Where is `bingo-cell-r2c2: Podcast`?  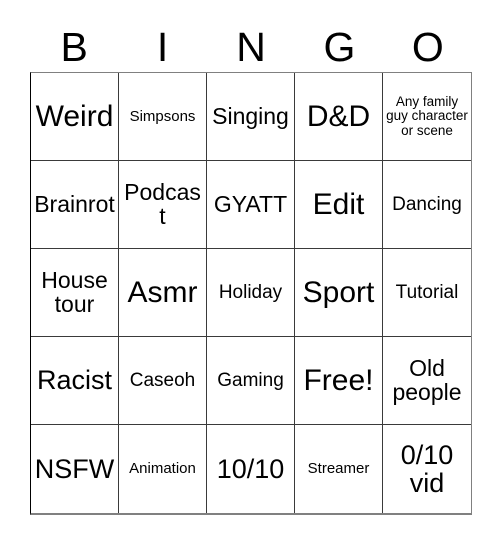
bingo-cell-r2c2: Podcast is located at coordinates (163, 205).